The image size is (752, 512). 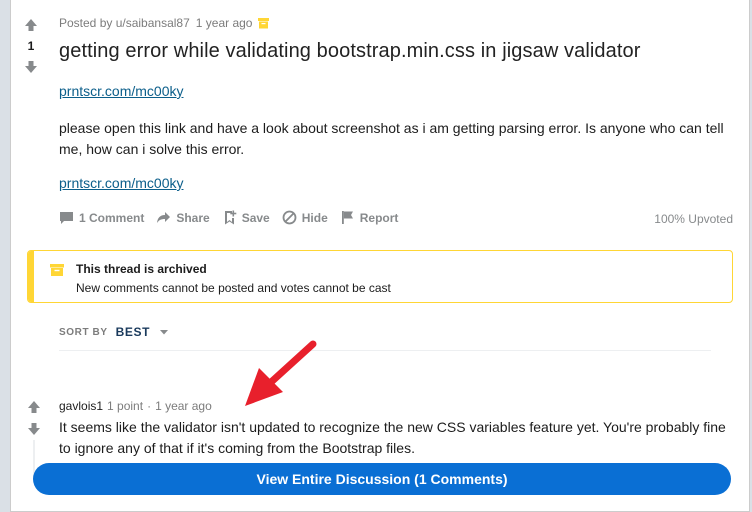 I want to click on archived-heading: This thread is archived, so click(x=141, y=269).